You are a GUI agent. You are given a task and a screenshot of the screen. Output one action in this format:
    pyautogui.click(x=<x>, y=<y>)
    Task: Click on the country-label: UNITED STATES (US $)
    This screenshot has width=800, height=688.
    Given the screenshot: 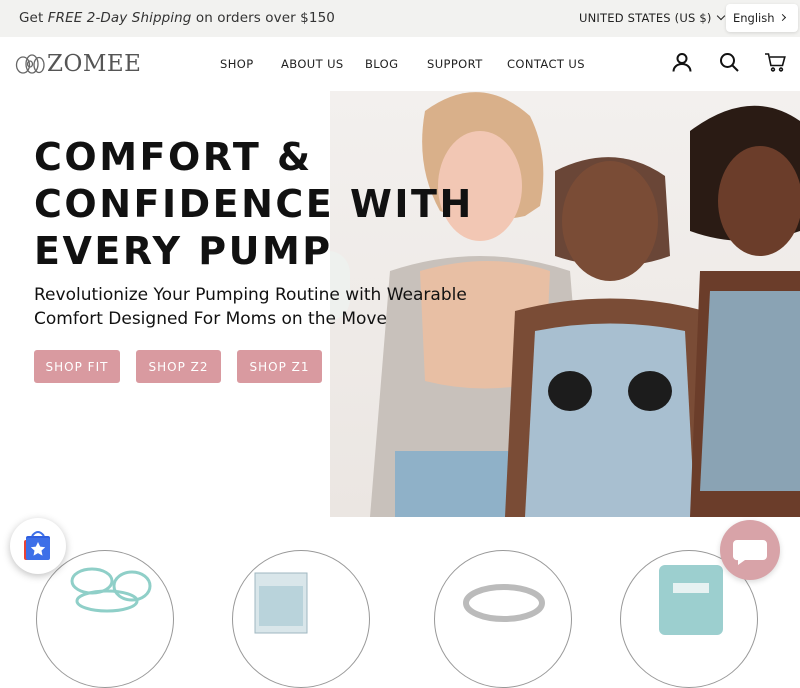 What is the action you would take?
    pyautogui.click(x=645, y=18)
    